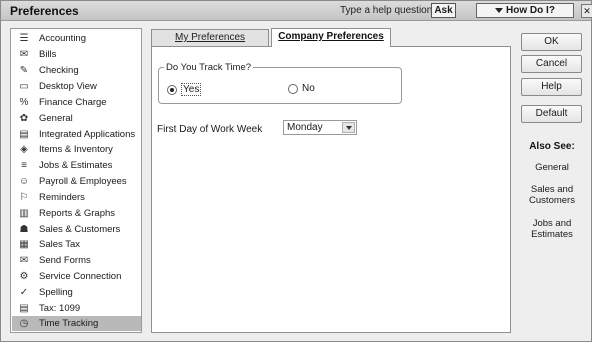 This screenshot has width=592, height=342. Describe the element at coordinates (24, 197) in the screenshot. I see `reminders-icon: ⚐` at that location.